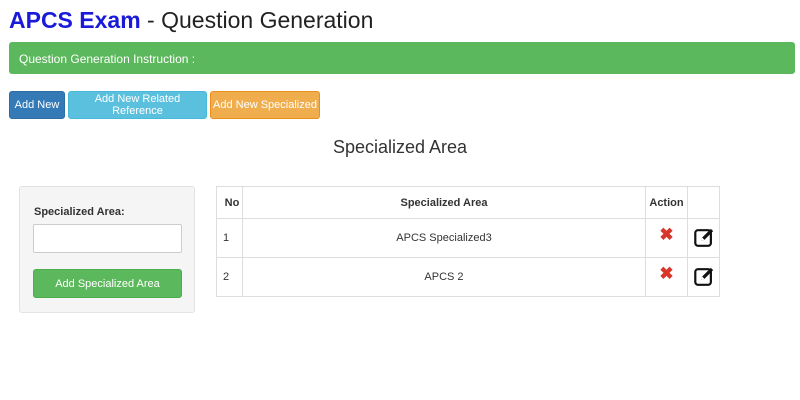  I want to click on header-specialized-area: Specialized Area, so click(444, 202).